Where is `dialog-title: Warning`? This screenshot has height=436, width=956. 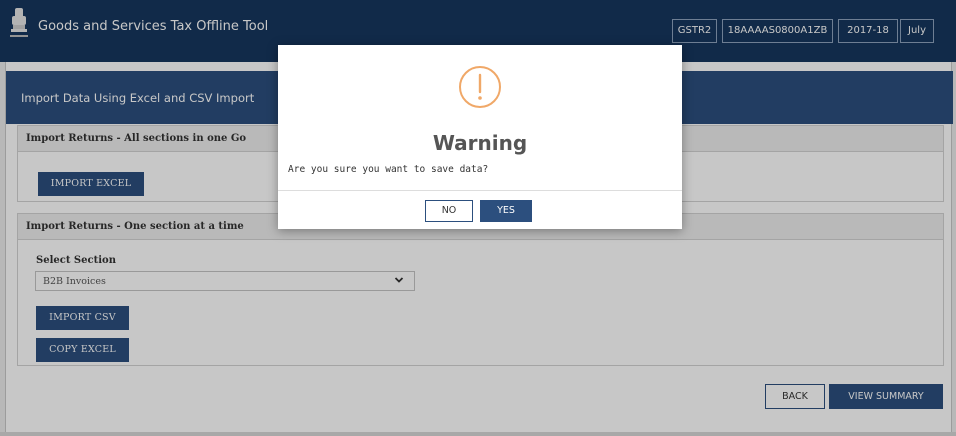
dialog-title: Warning is located at coordinates (480, 143).